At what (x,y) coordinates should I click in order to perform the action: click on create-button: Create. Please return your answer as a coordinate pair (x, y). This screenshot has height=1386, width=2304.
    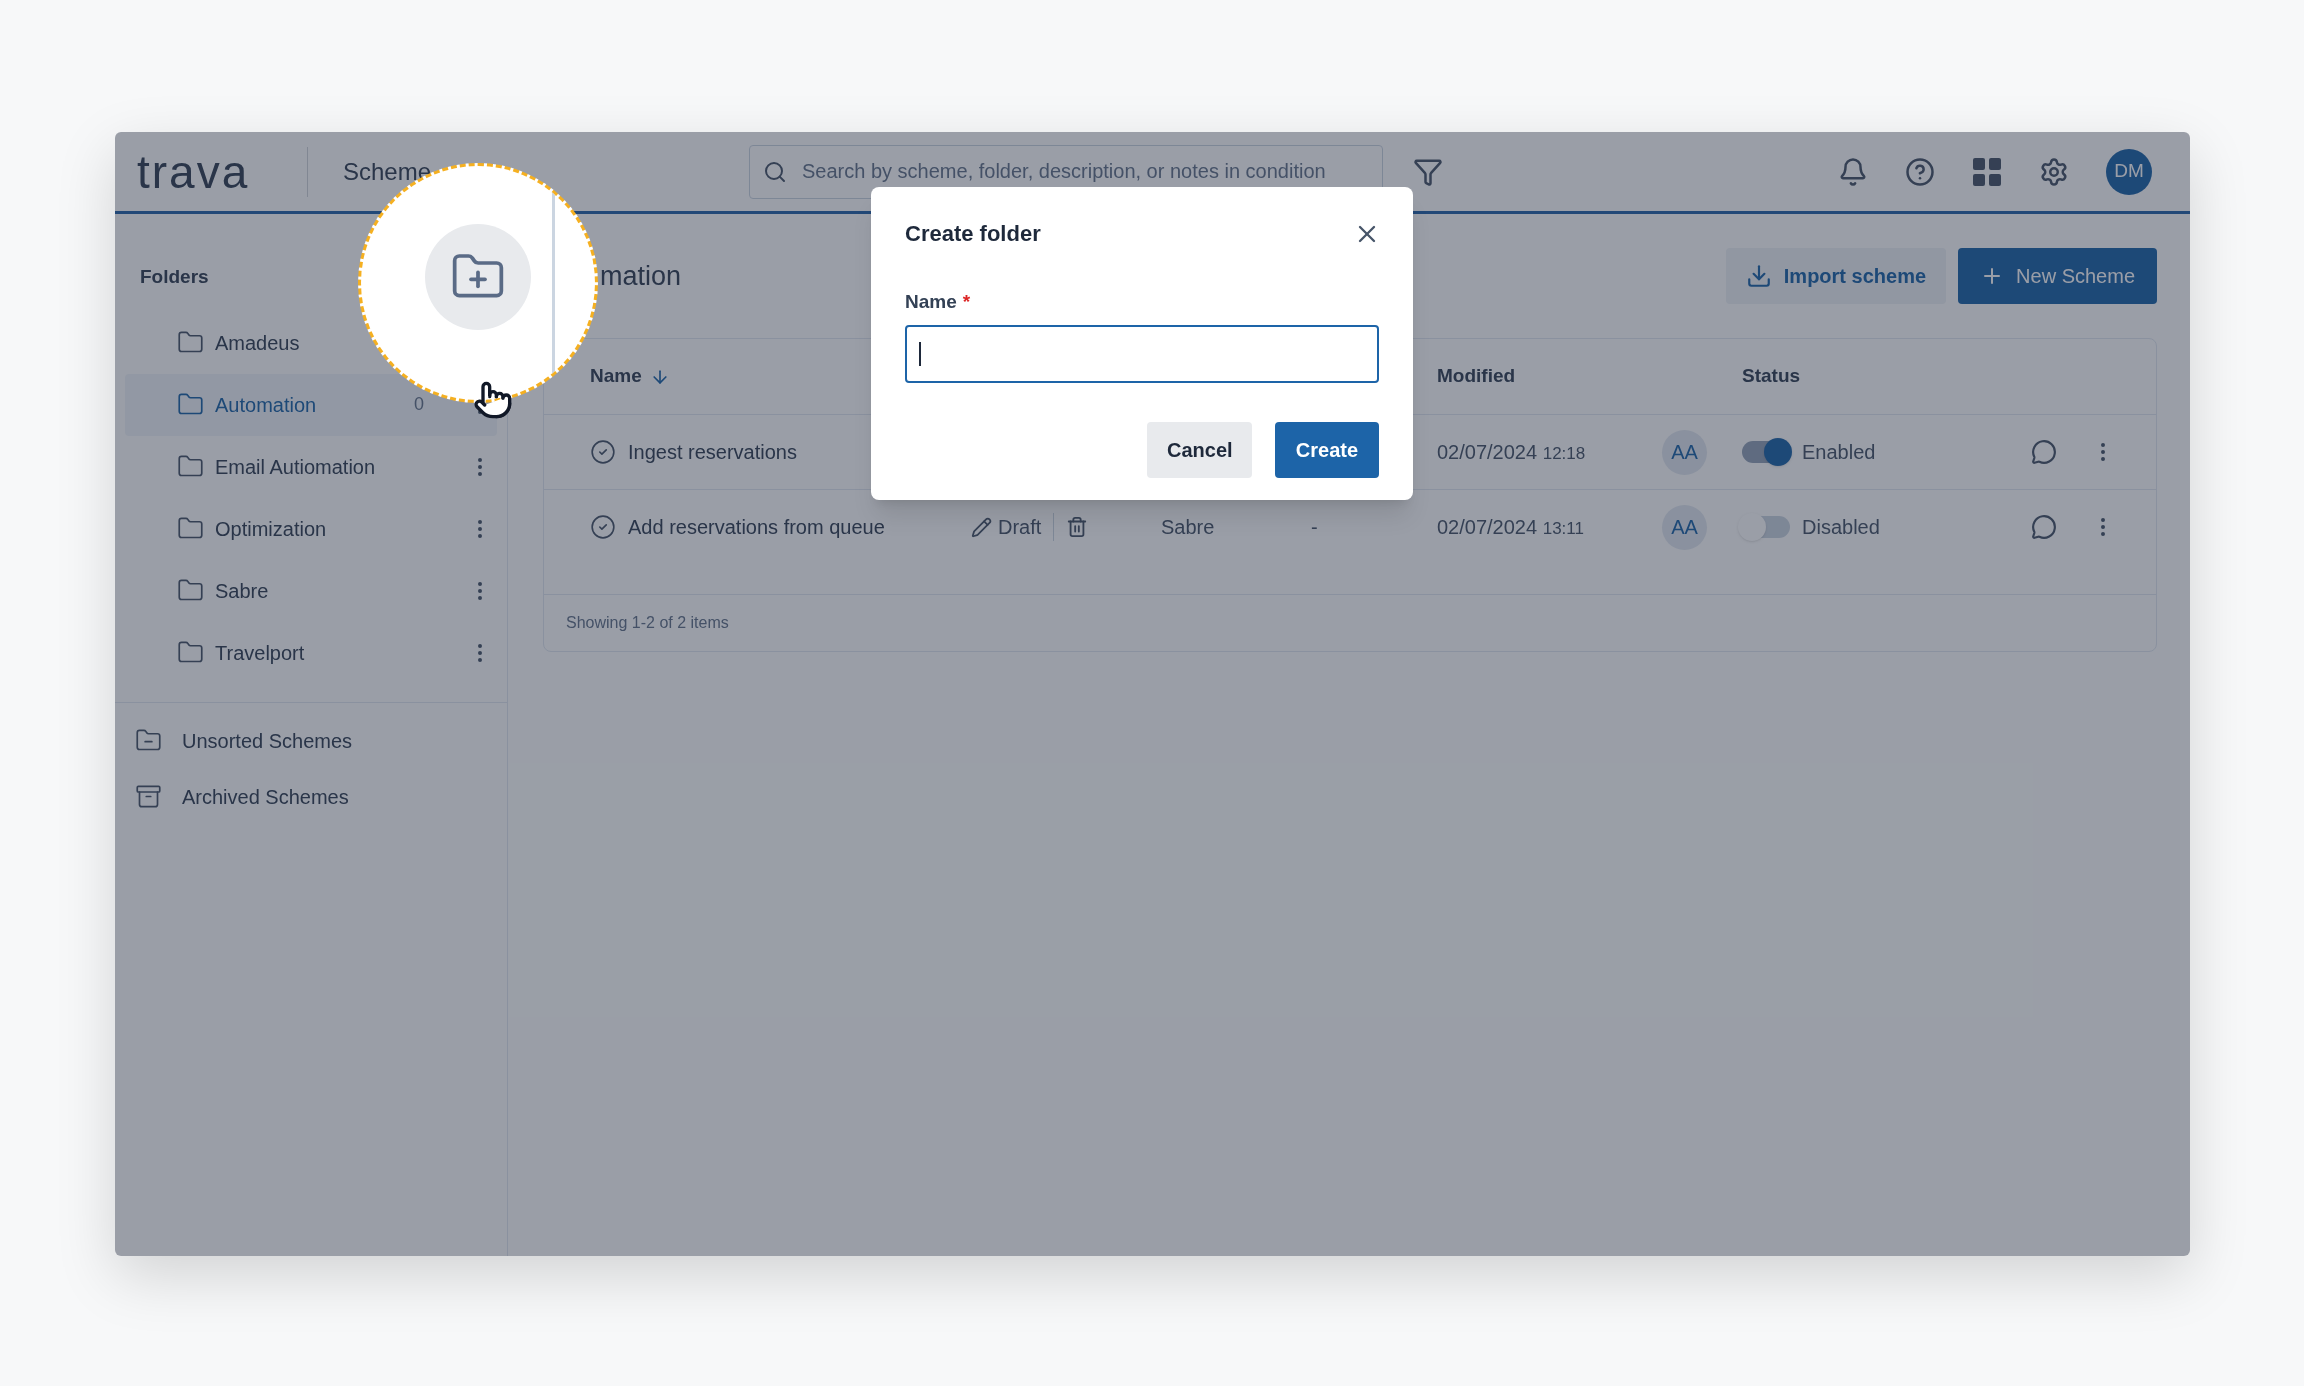
    Looking at the image, I should click on (1327, 449).